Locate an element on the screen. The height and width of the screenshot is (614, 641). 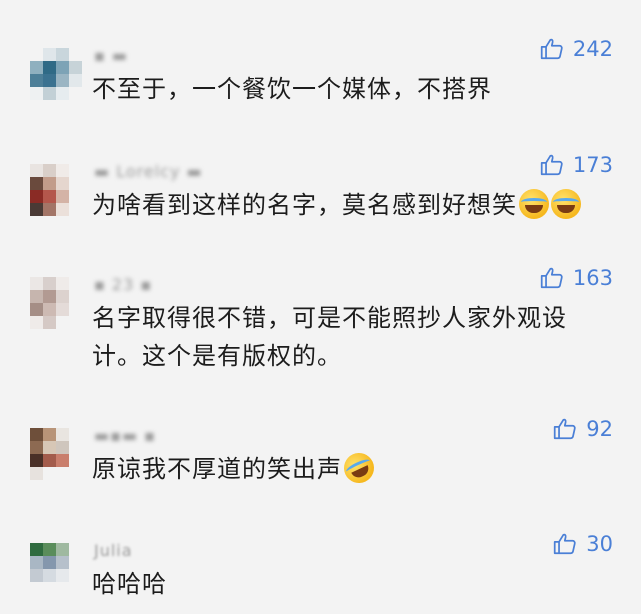
username: ▪ 23 ▪ is located at coordinates (123, 284).